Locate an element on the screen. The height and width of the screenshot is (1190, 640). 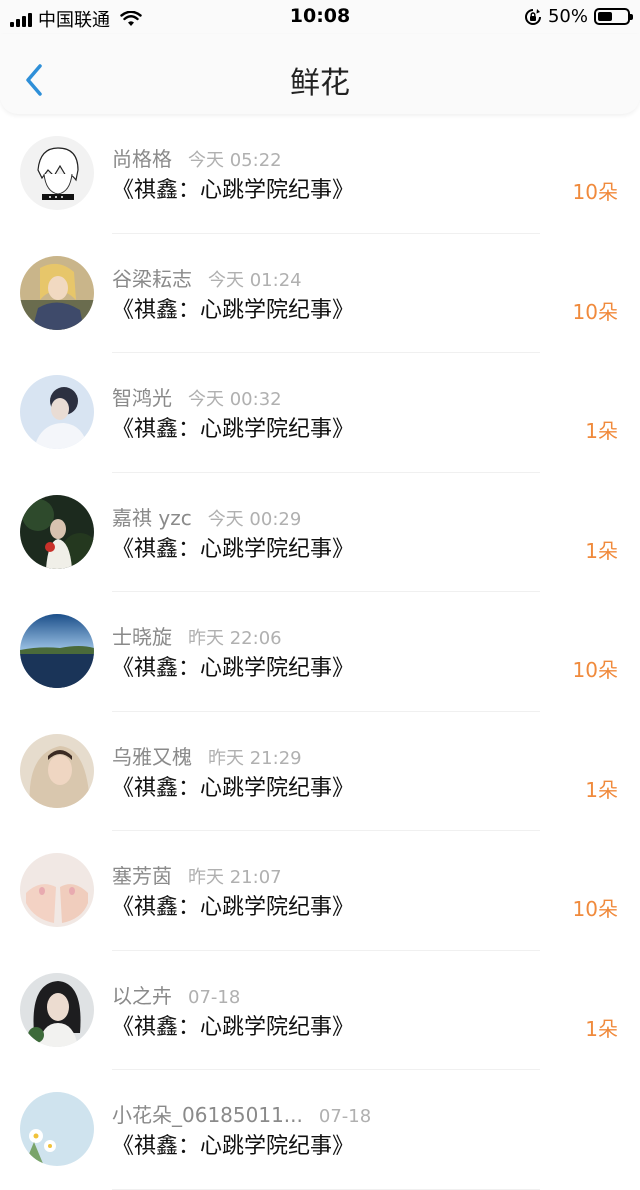
user-name: 以之卉 07-18 is located at coordinates (176, 994).